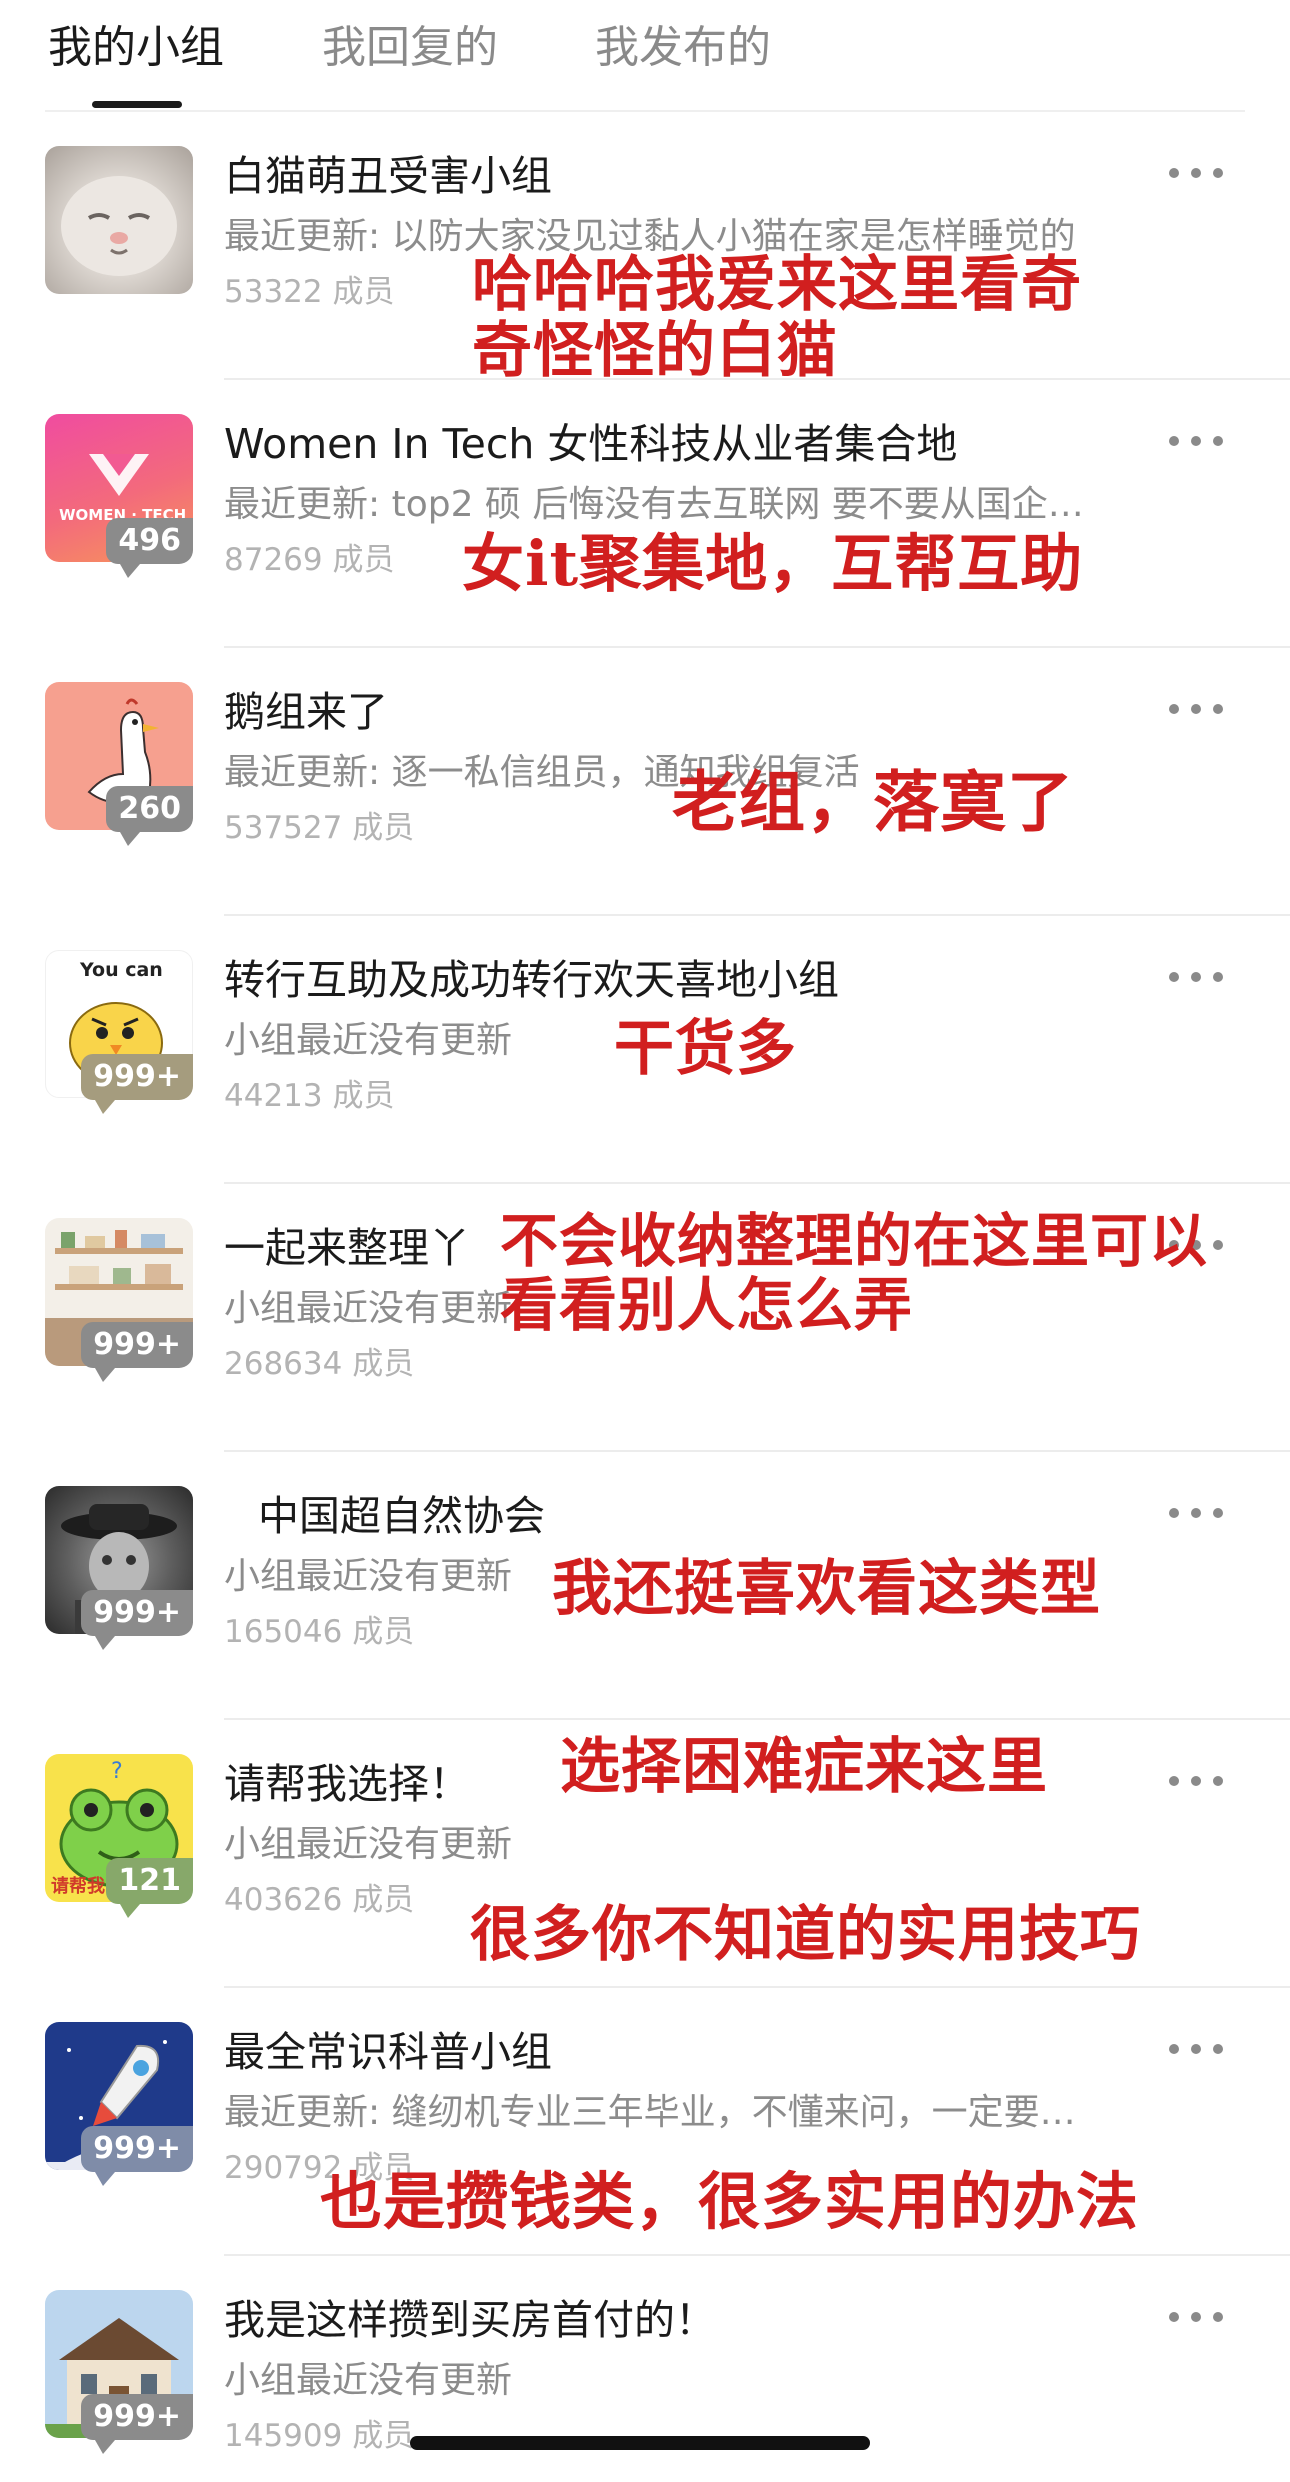 Image resolution: width=1290 pixels, height=2482 pixels. What do you see at coordinates (309, 560) in the screenshot?
I see `group-member-count: 87269 成员` at bounding box center [309, 560].